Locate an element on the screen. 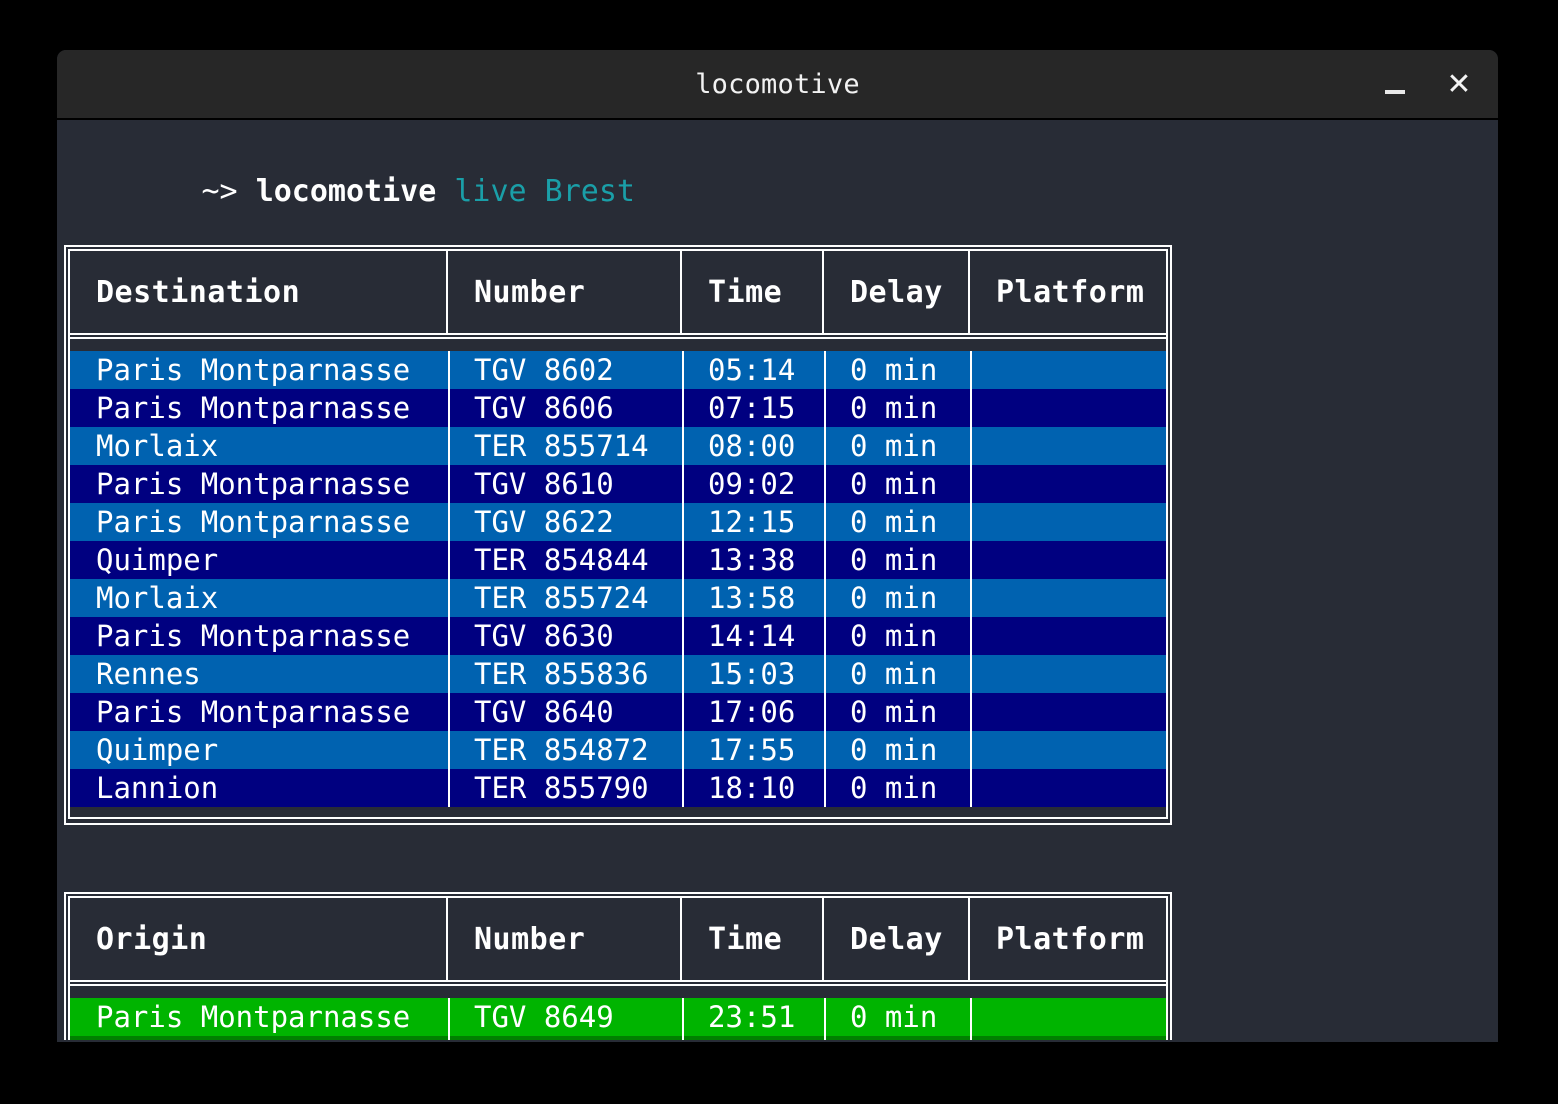 The width and height of the screenshot is (1558, 1104). command-line: ~> locomotive live Brest is located at coordinates (346, 192).